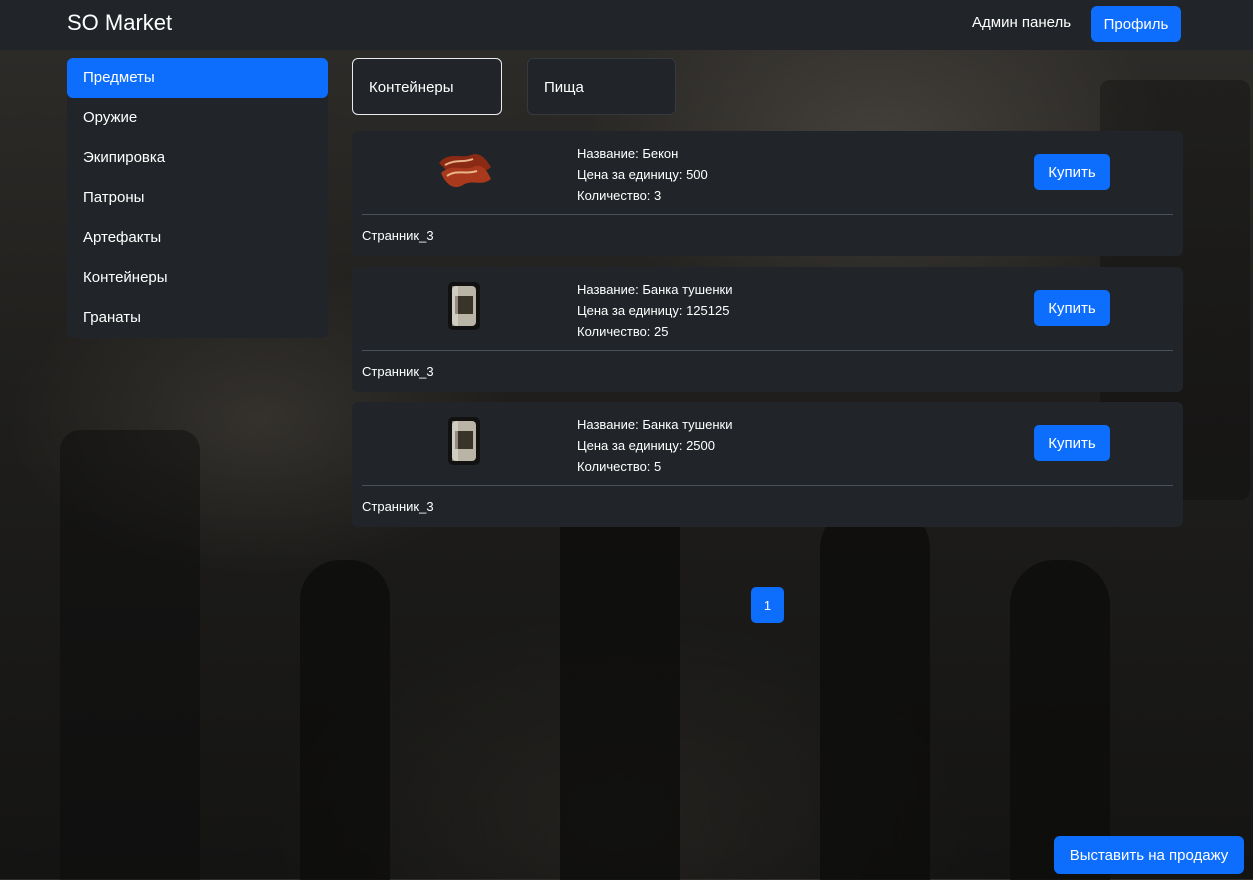  I want to click on sidebar-item-grenades: Гранаты, so click(197, 318).